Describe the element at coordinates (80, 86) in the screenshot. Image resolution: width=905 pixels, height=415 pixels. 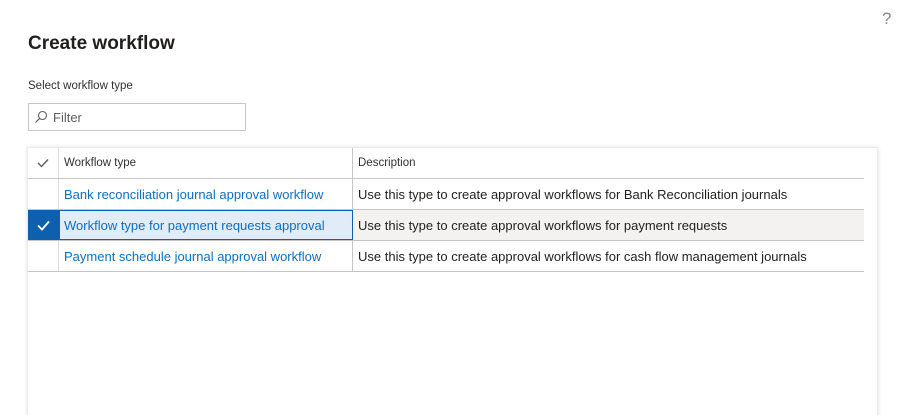
I see `workflow-type-label: Select workflow type` at that location.